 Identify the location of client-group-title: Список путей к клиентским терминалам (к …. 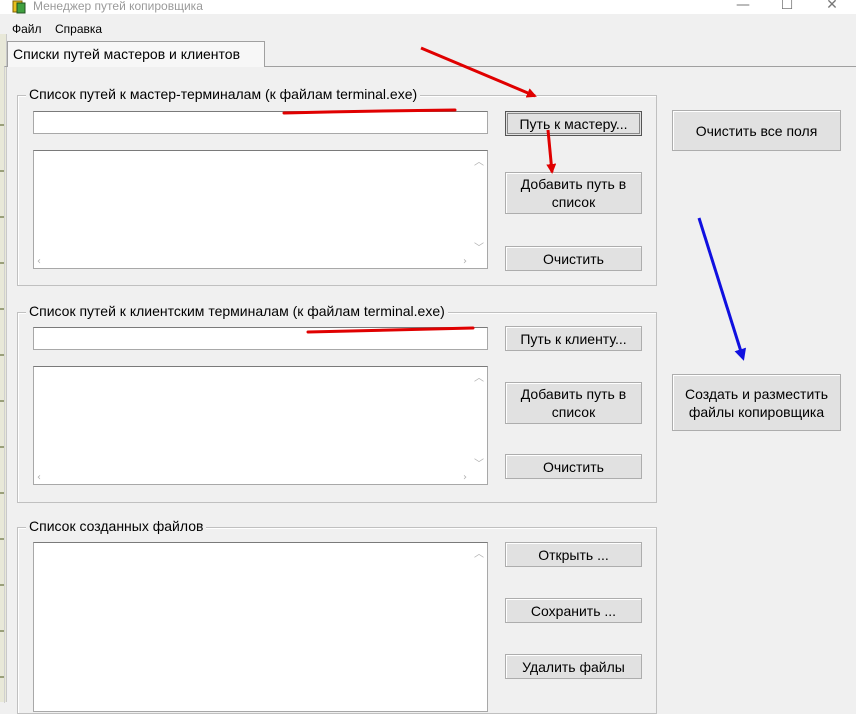
(237, 311).